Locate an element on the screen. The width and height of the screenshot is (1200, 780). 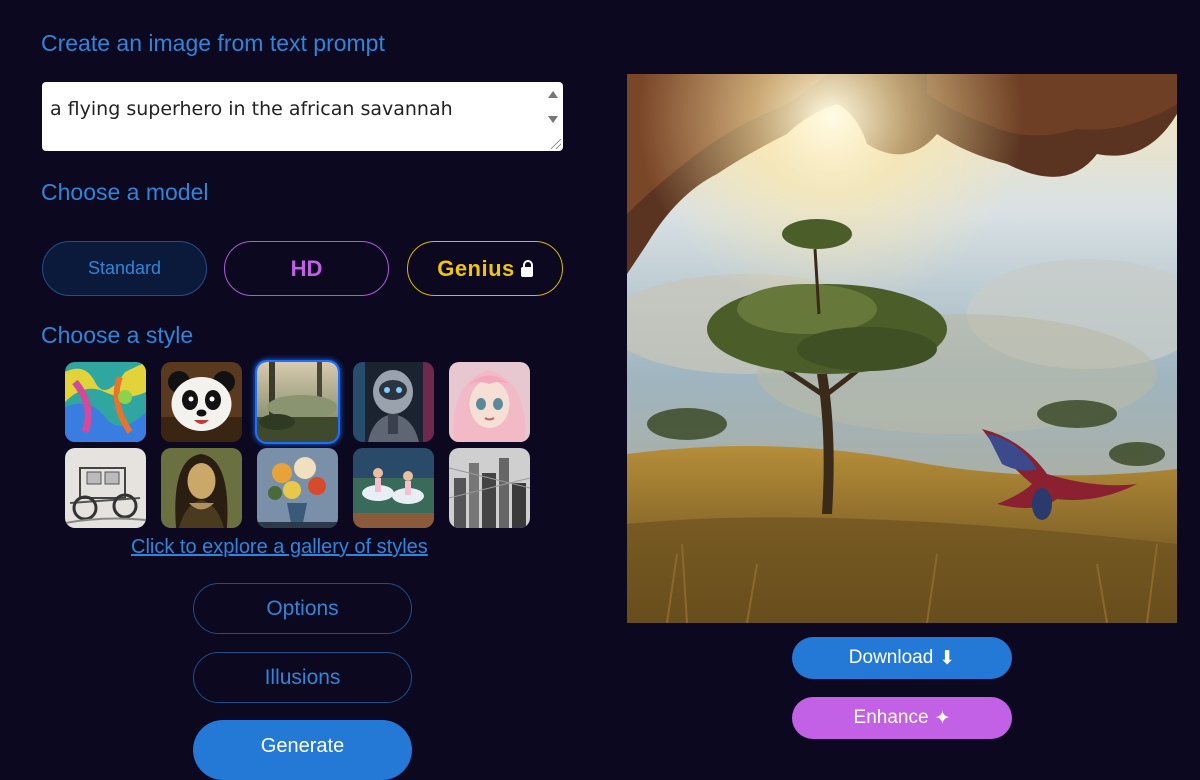
options-label: Options is located at coordinates (302, 608).